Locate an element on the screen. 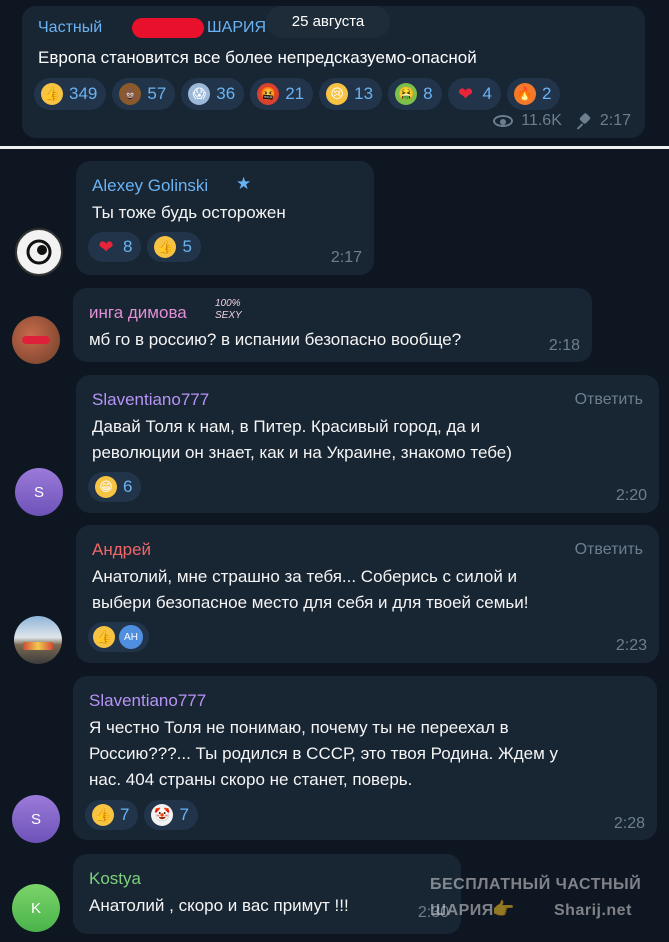 The width and height of the screenshot is (669, 942). reaction-heart: ❤ 4 is located at coordinates (474, 94).